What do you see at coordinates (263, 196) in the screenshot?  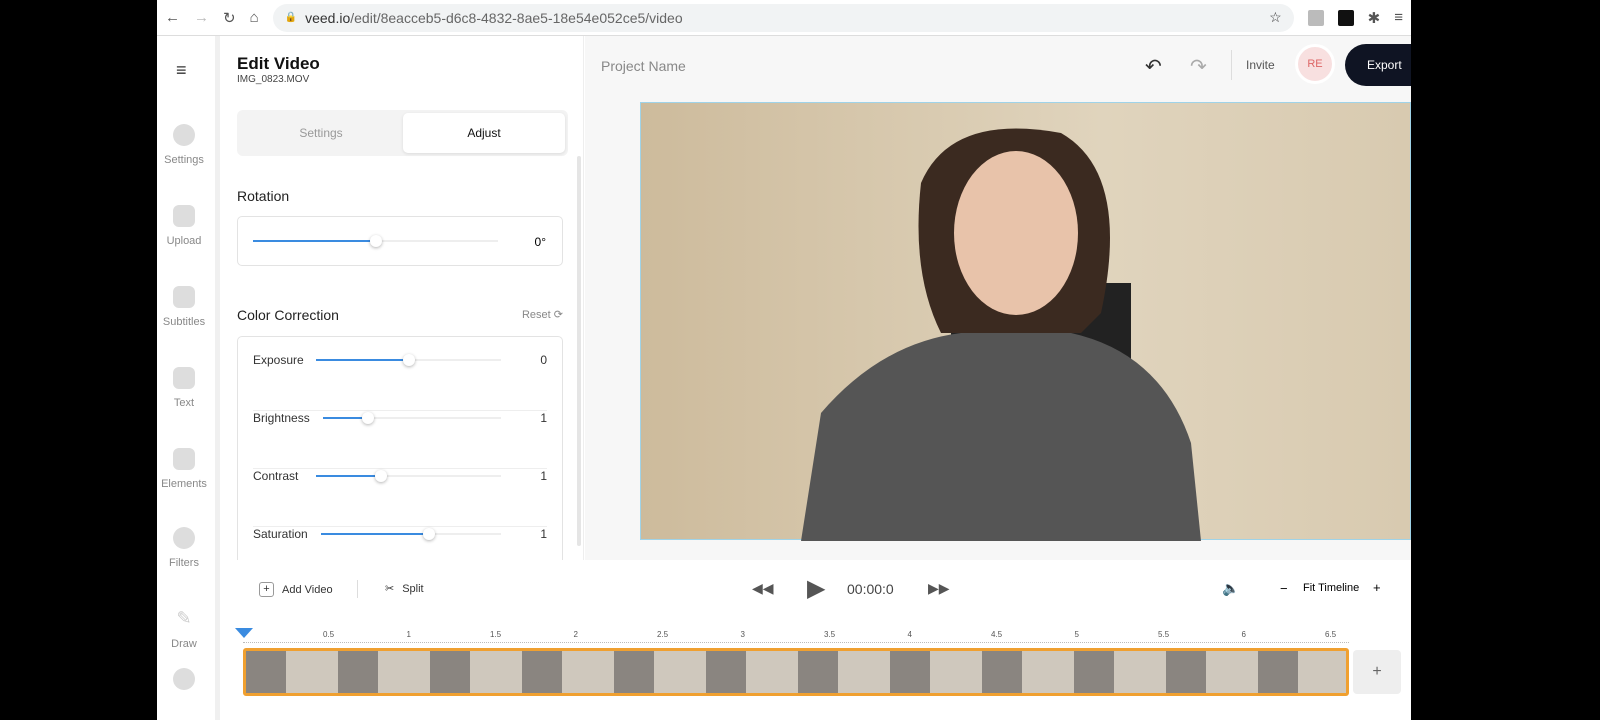 I see `rotation-label: Rotation` at bounding box center [263, 196].